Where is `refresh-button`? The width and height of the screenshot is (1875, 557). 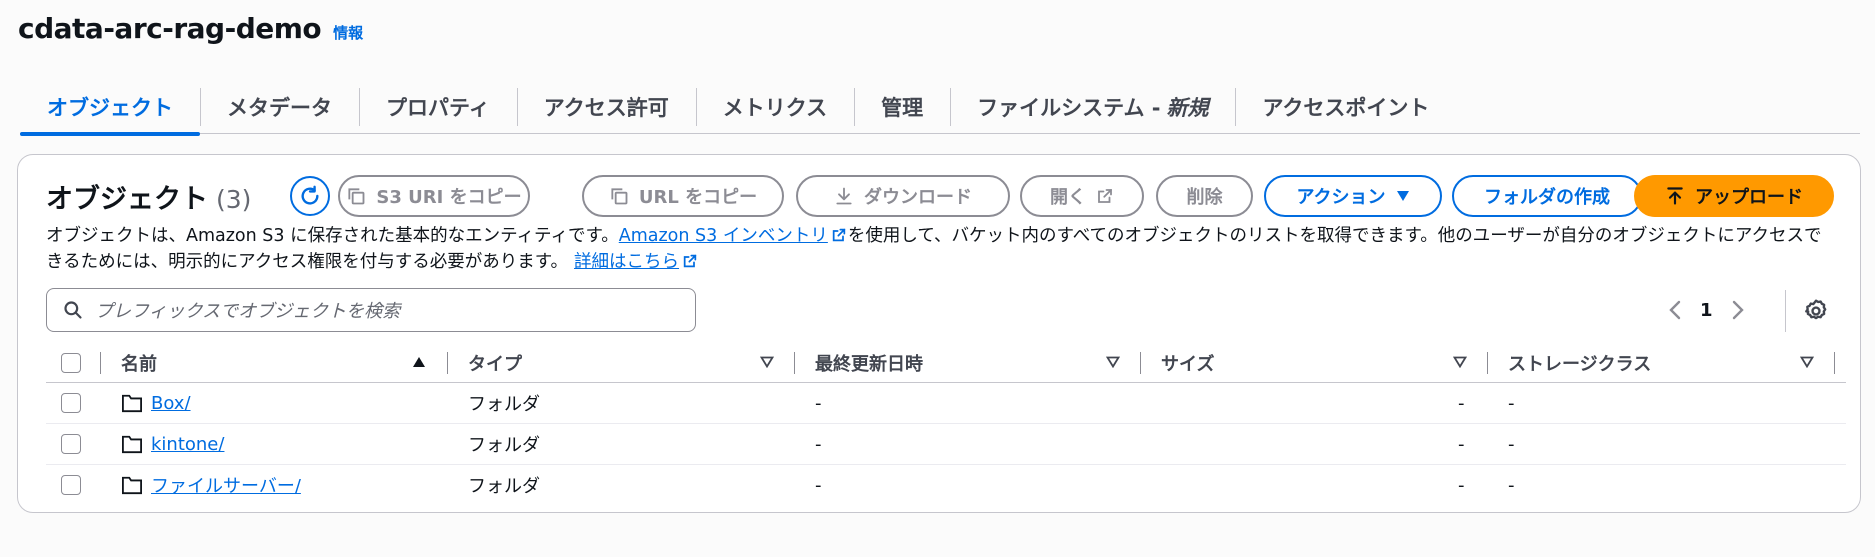 refresh-button is located at coordinates (310, 196).